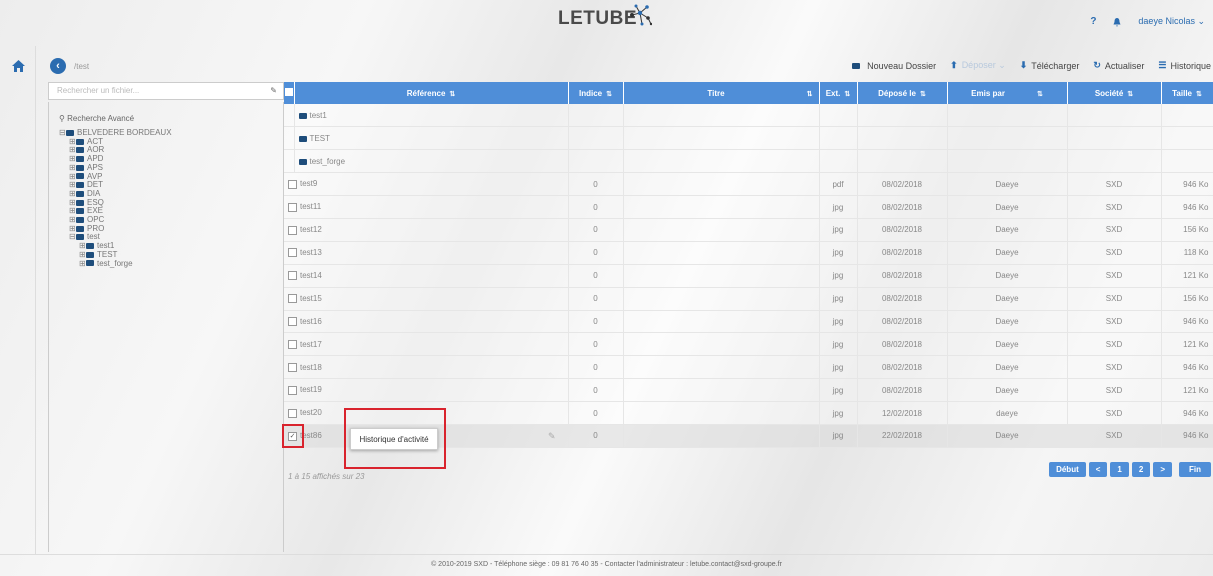 The height and width of the screenshot is (576, 1213). I want to click on table-row: test19 0 jpg 08/02/2018 Daeye SXD 121 Ko, so click(748, 390).